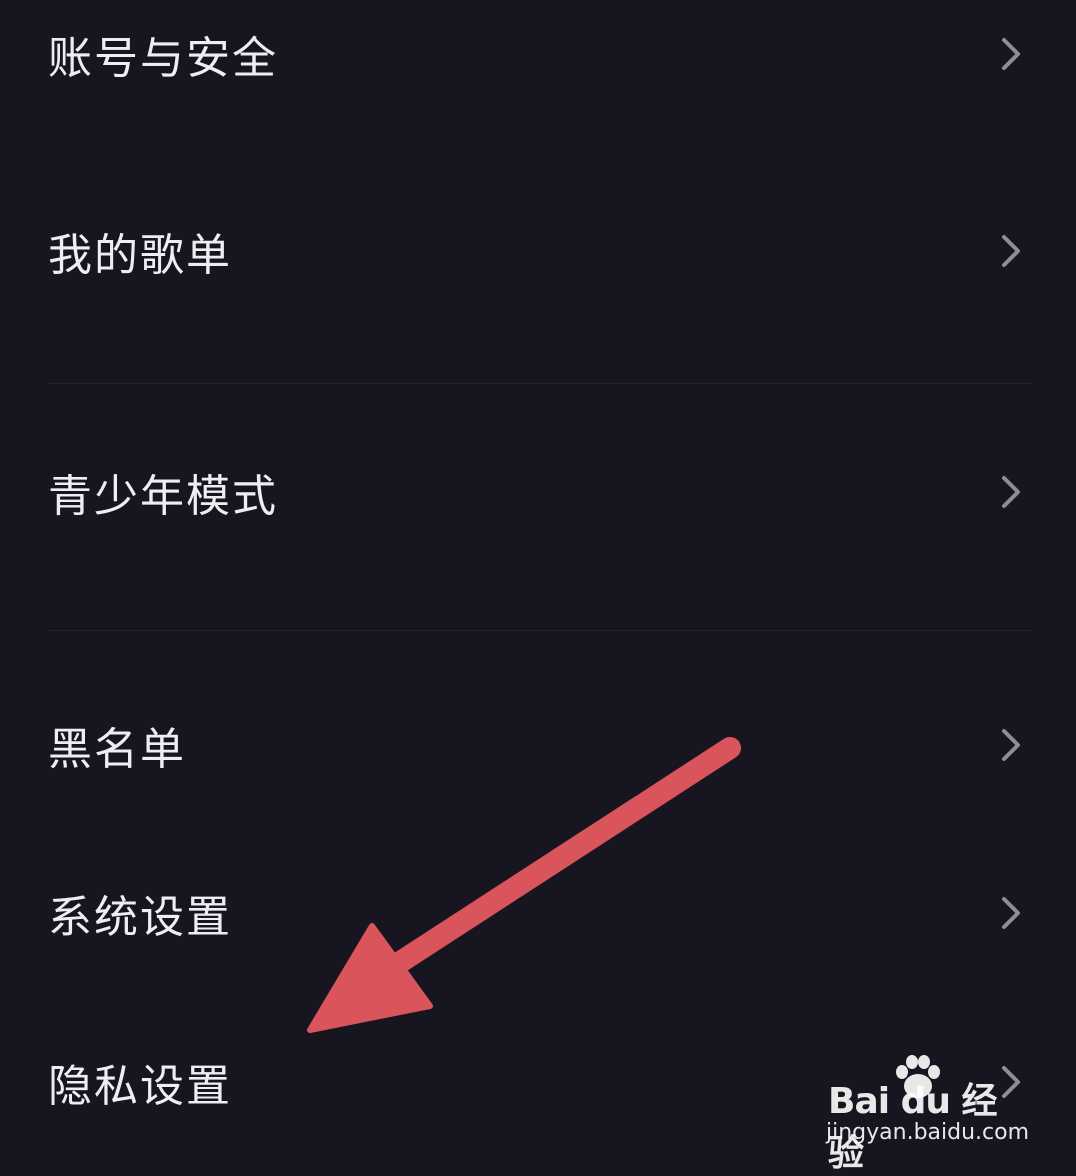  Describe the element at coordinates (140, 255) in the screenshot. I see `menu-item-label: 我的歌单` at that location.